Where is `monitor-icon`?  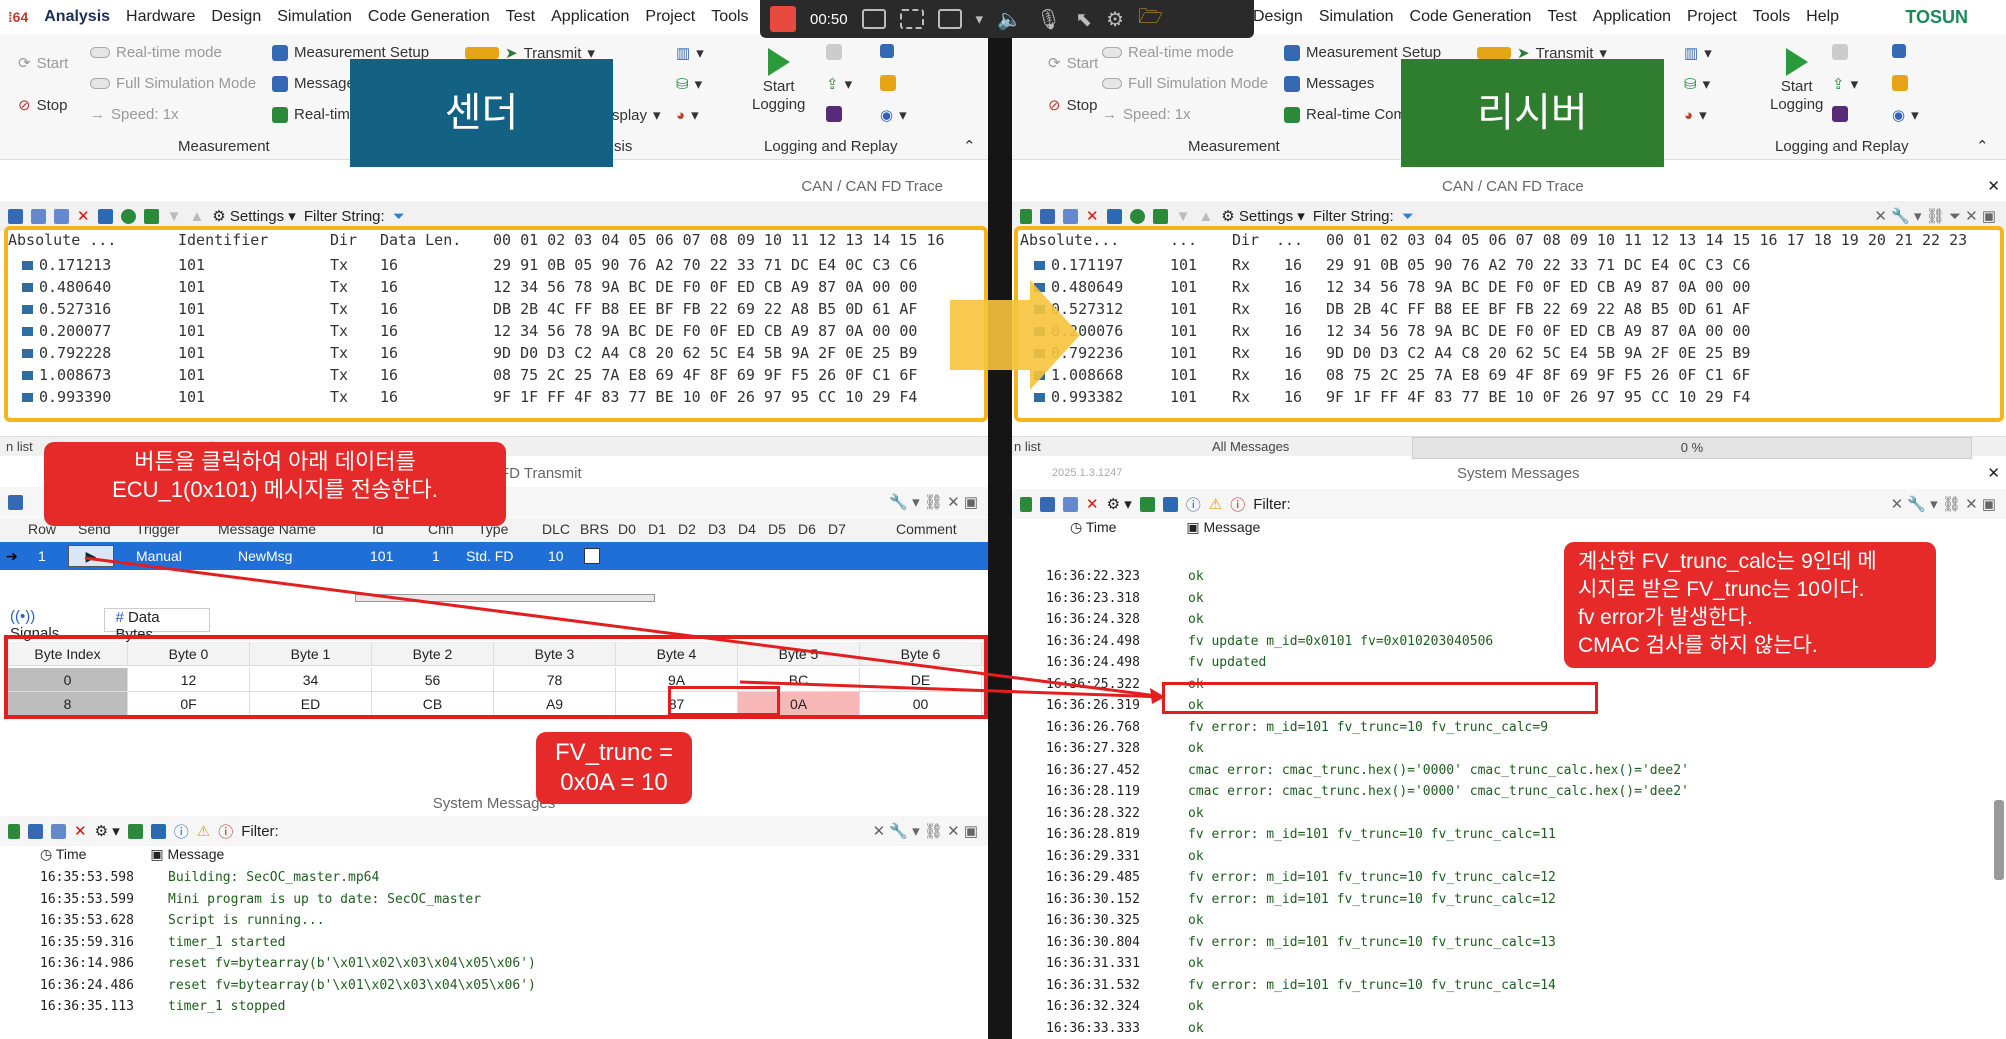
monitor-icon is located at coordinates (873, 19).